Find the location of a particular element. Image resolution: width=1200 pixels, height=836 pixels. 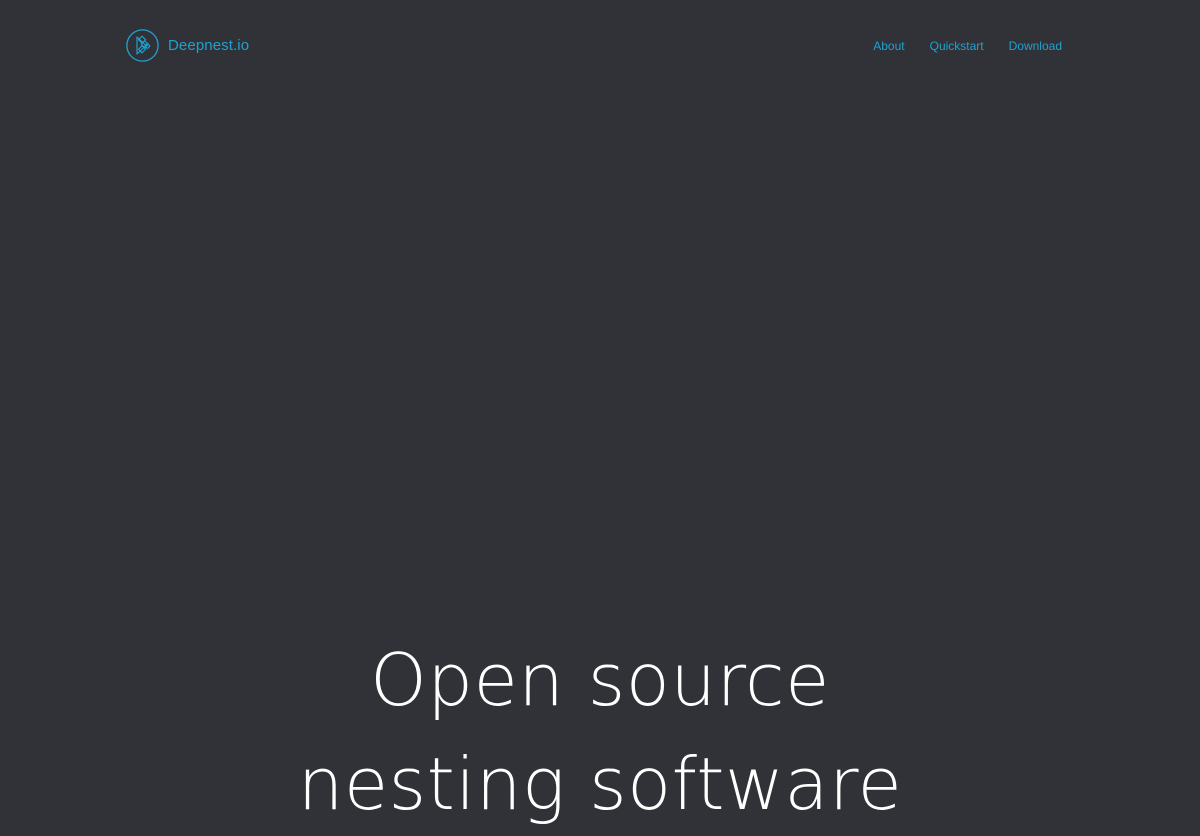

main-nav: About Quickstart Download is located at coordinates (967, 46).